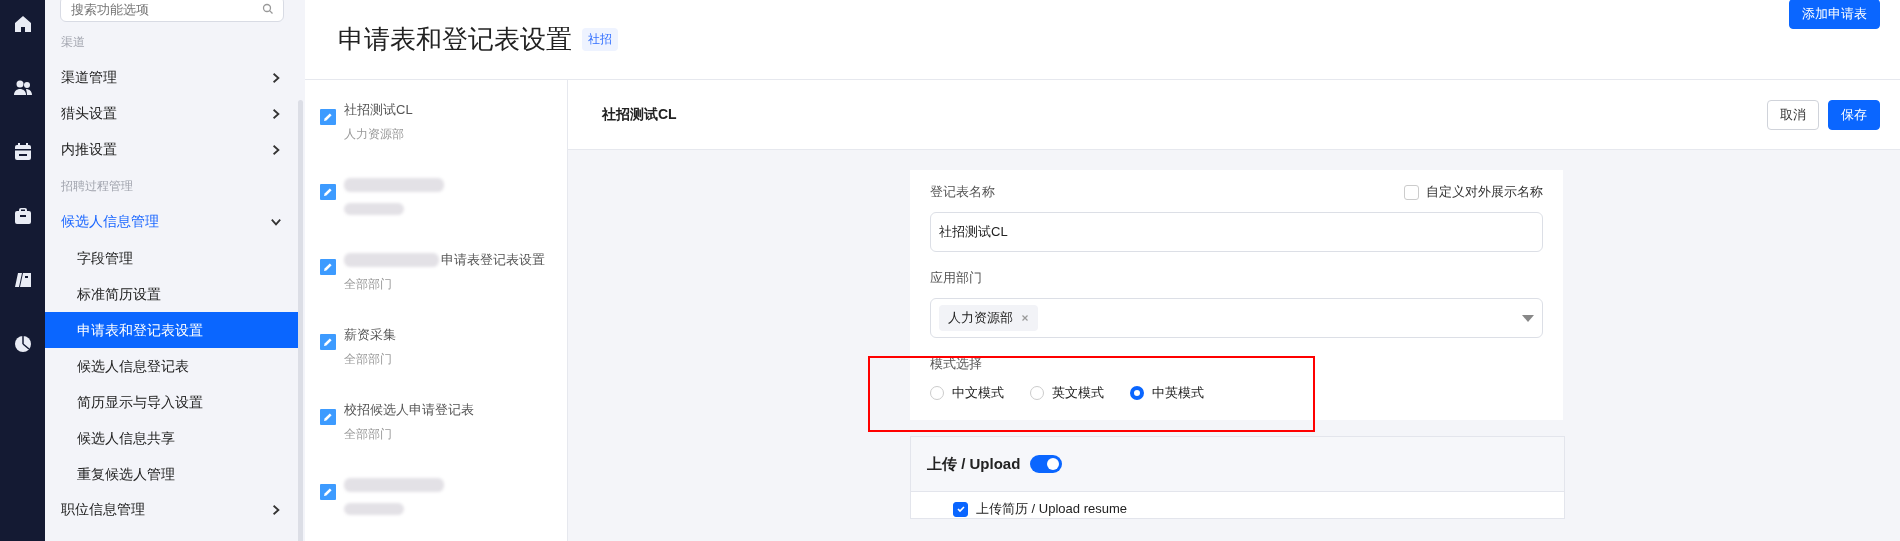  I want to click on section-label: 招聘过程管理, so click(97, 186).